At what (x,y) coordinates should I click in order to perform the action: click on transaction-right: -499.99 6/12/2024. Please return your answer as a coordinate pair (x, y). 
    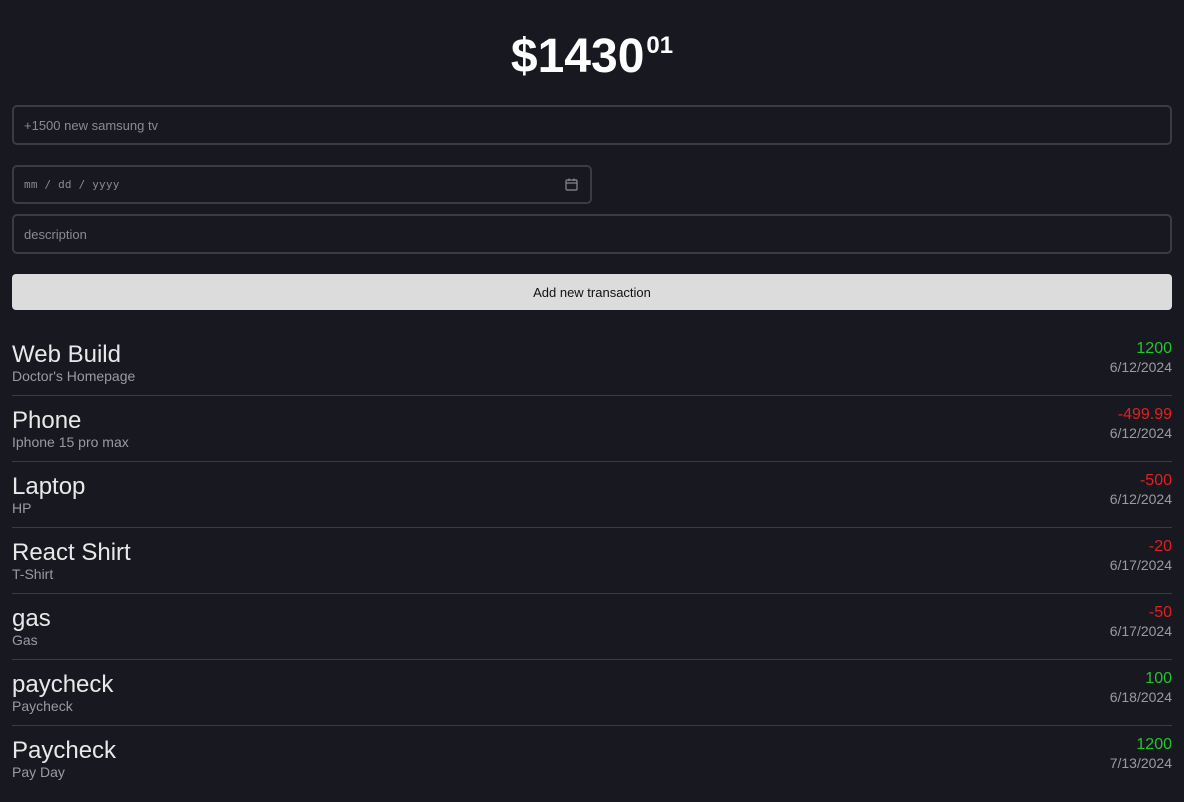
    Looking at the image, I should click on (1141, 419).